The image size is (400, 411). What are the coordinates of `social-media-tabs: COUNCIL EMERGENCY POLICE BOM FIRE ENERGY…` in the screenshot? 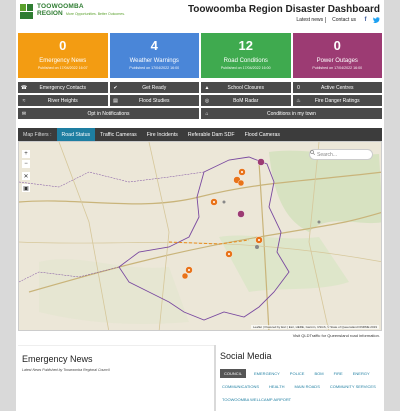 It's located at (301, 386).